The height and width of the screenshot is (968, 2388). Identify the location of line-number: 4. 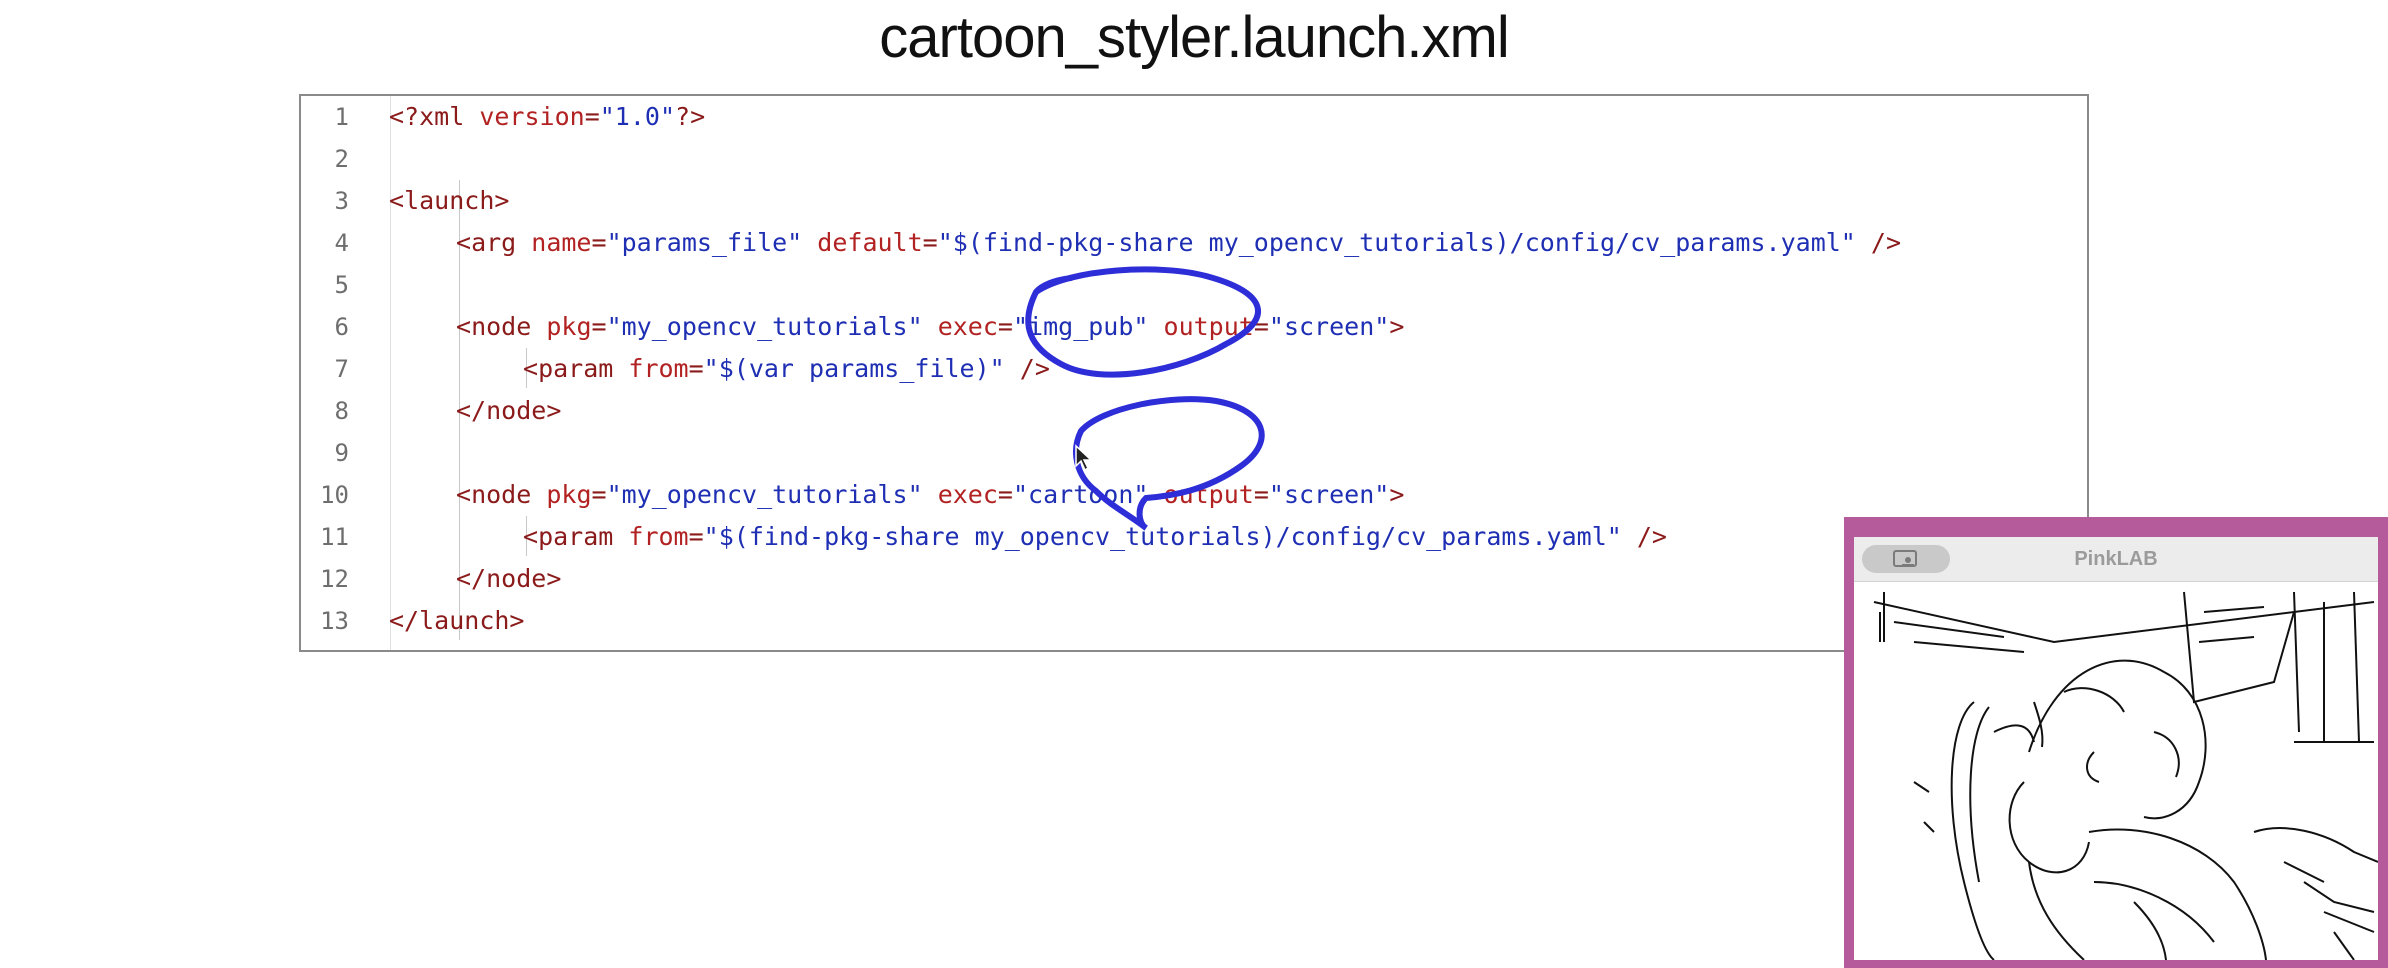
(341, 243).